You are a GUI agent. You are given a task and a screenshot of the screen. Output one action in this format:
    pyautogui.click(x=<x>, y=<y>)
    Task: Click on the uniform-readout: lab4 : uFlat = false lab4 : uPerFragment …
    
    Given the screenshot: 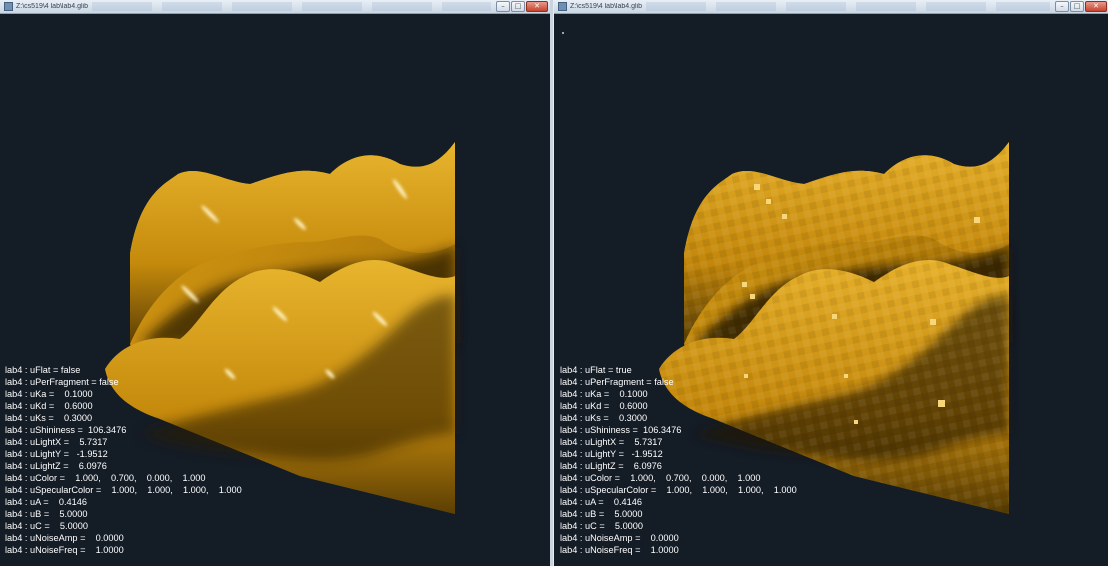 What is the action you would take?
    pyautogui.click(x=123, y=460)
    